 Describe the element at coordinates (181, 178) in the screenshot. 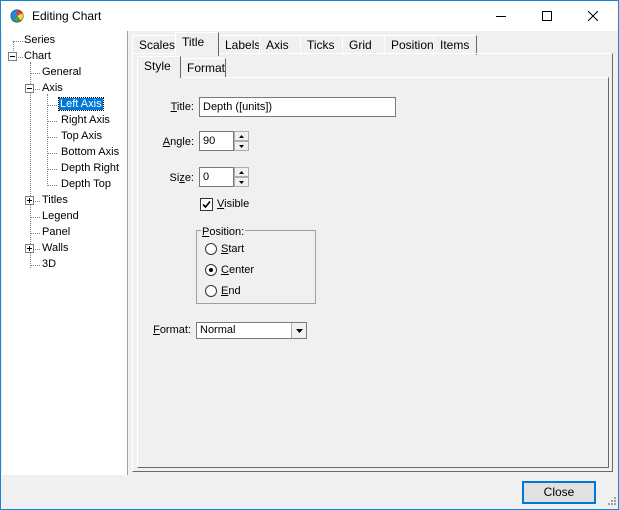

I see `size-label: Size:` at that location.